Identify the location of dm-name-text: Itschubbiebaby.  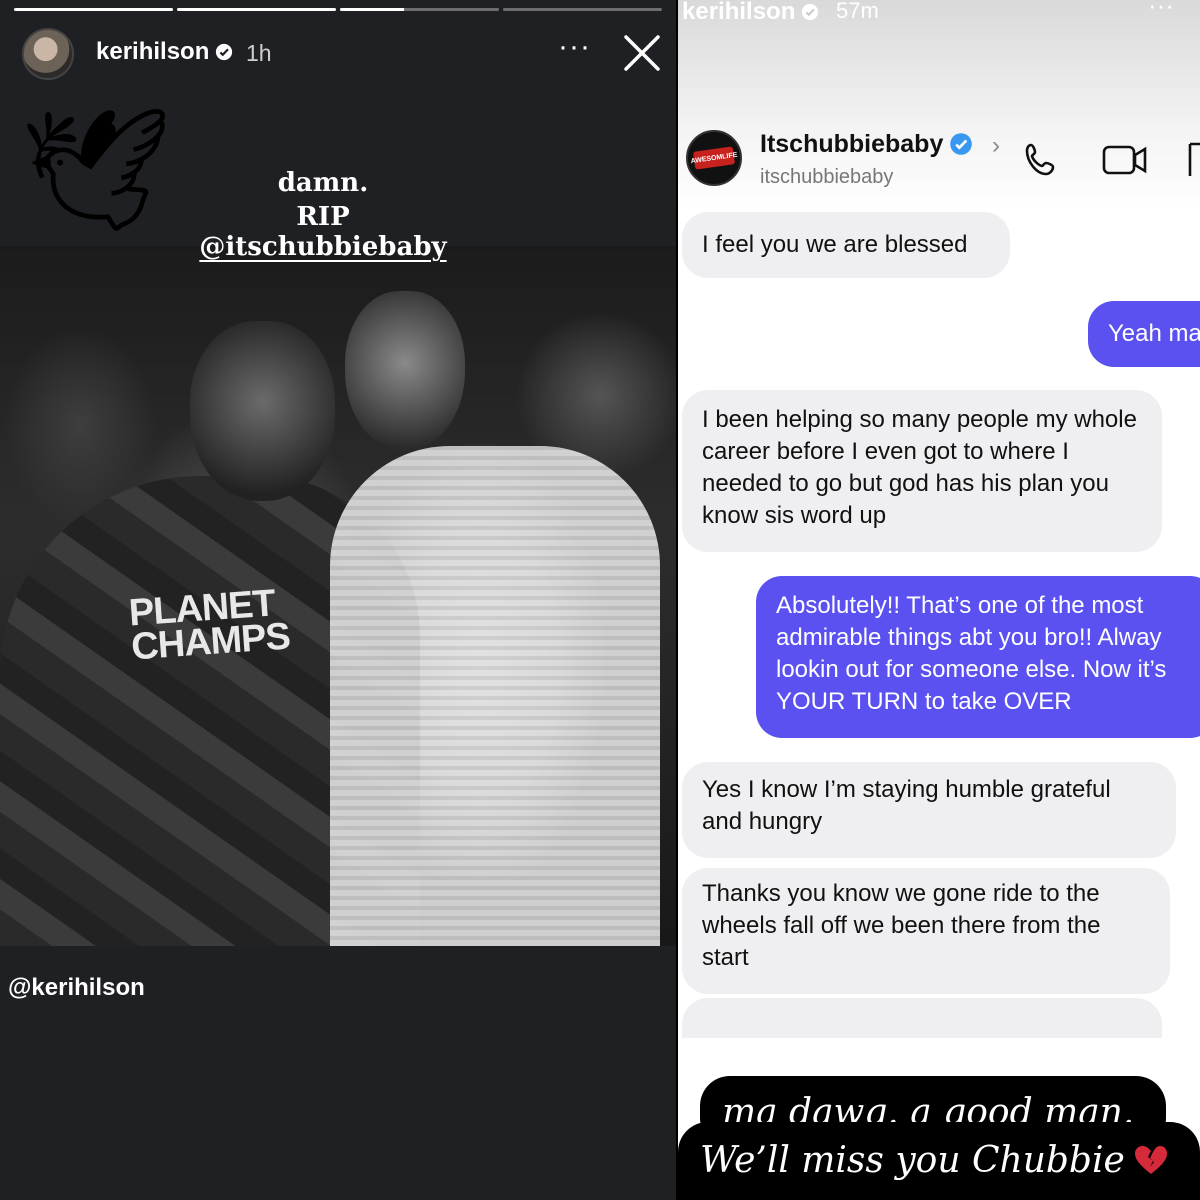
(851, 144).